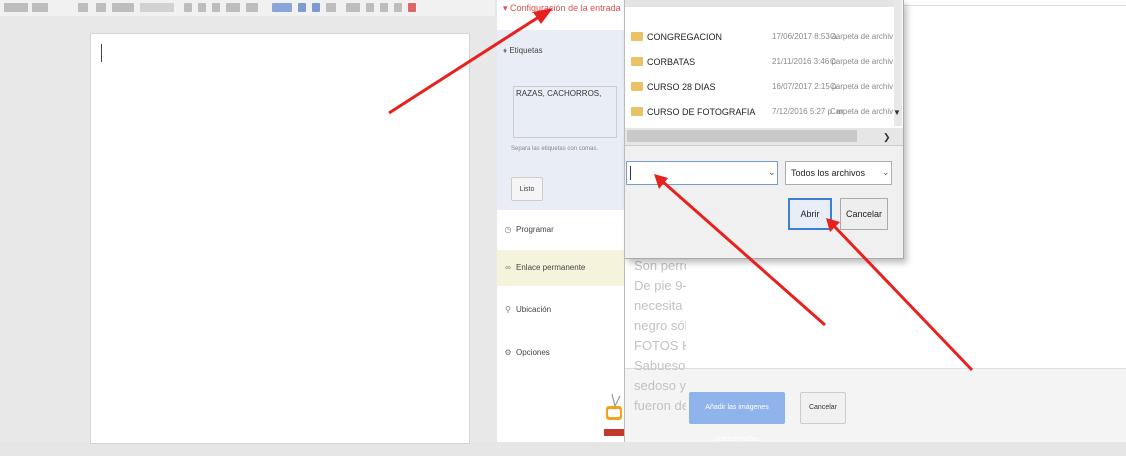  I want to click on scroll-right-icon: ❯, so click(887, 137).